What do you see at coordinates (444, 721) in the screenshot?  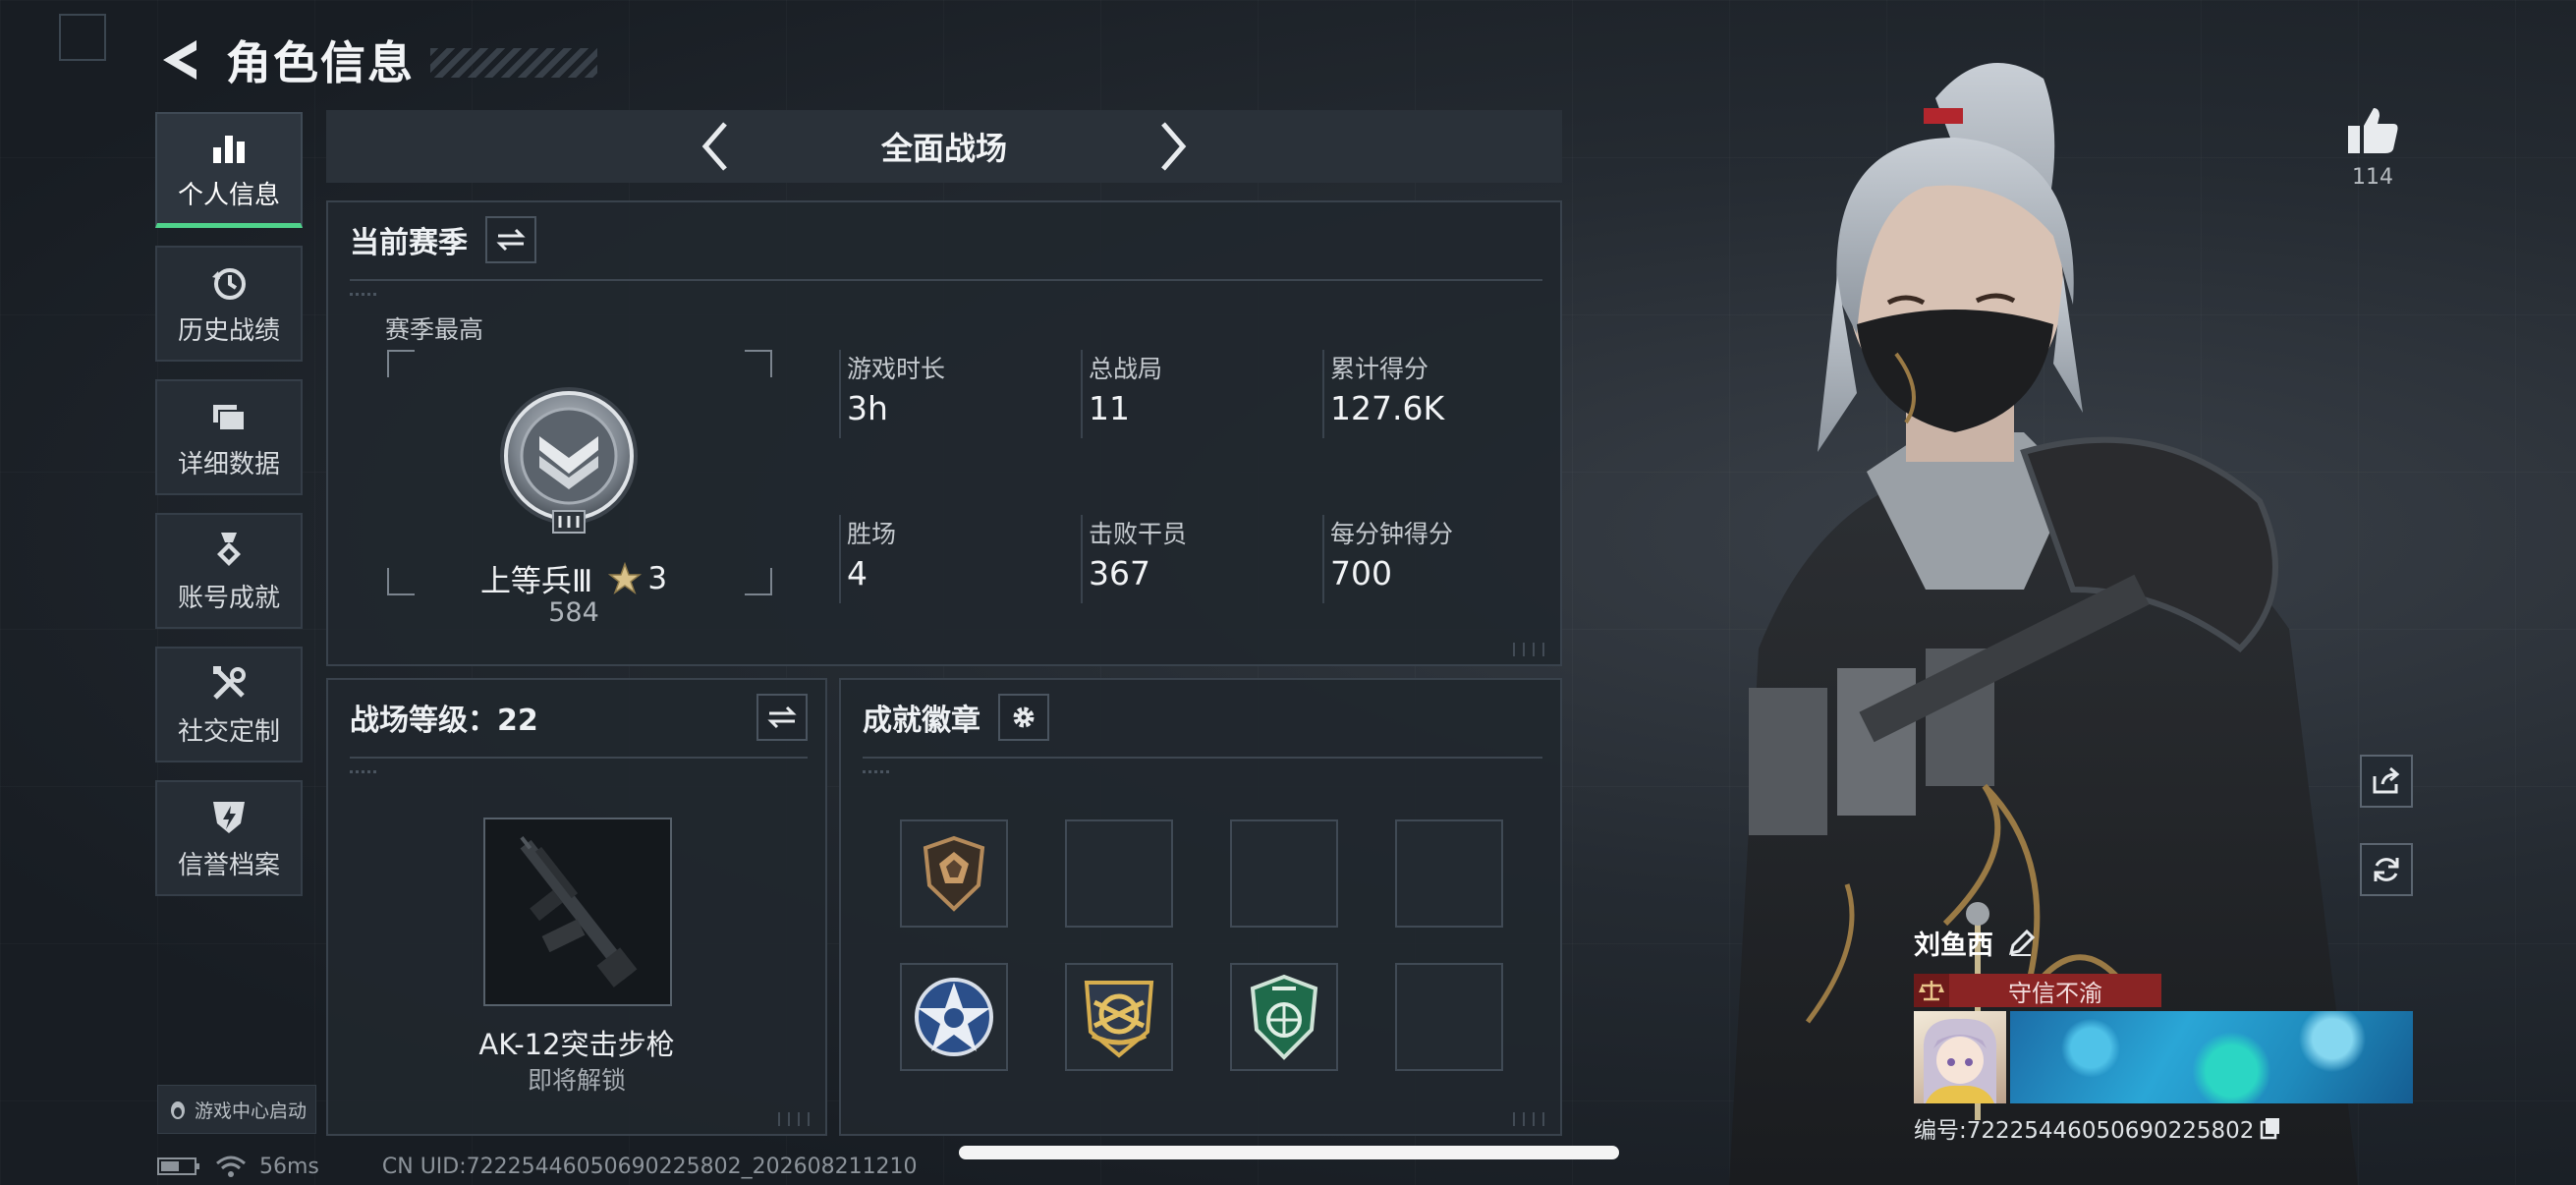 I see `level-title: 战场等级：22` at bounding box center [444, 721].